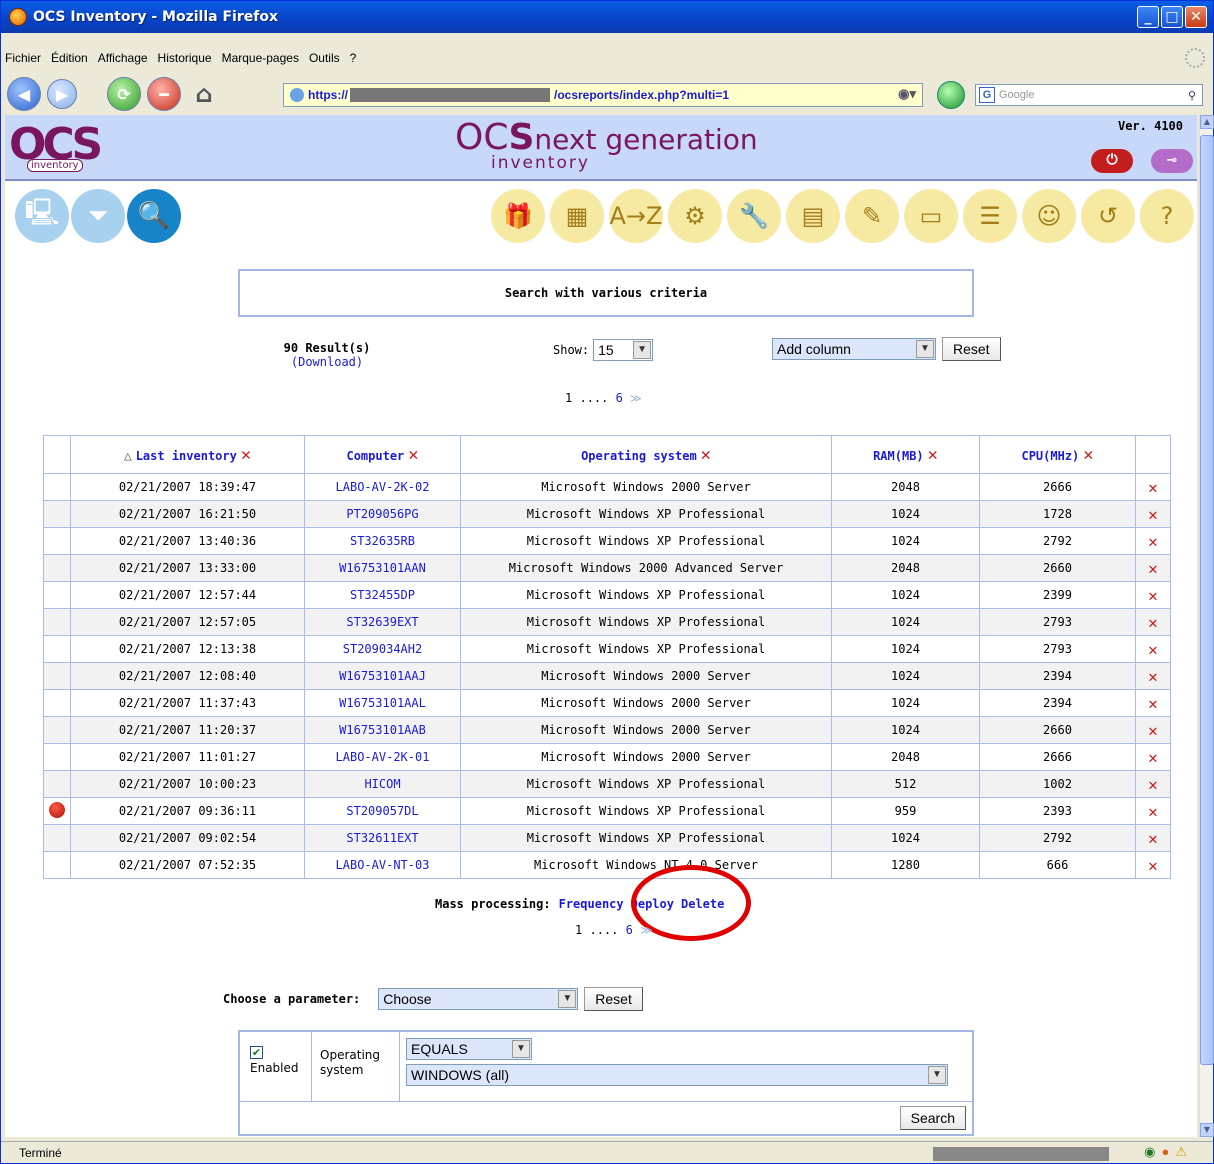  Describe the element at coordinates (677, 1075) in the screenshot. I see `value-select: WINDOWS (all) ▼` at that location.